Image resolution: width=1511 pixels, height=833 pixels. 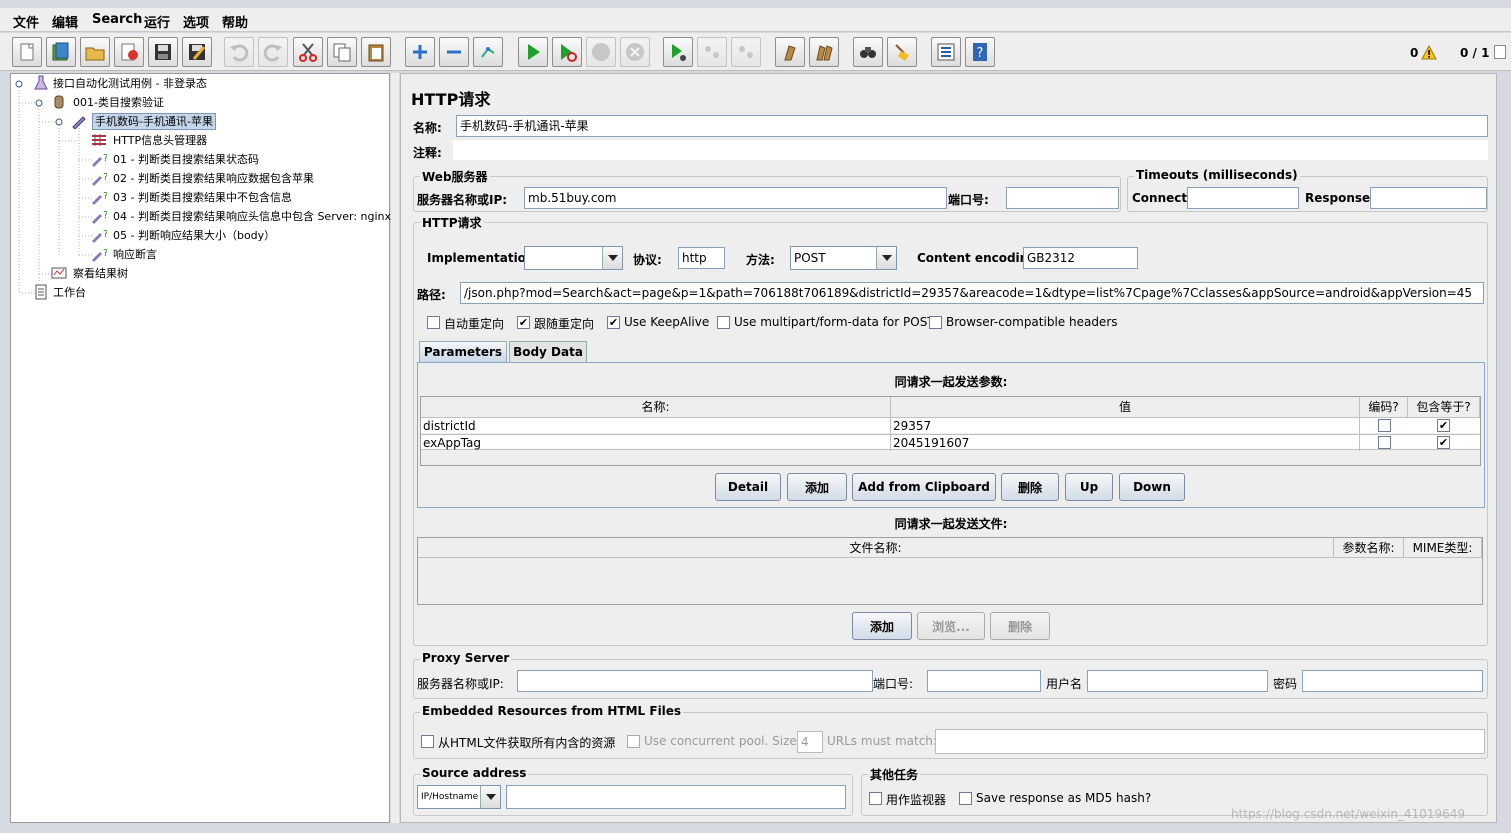 What do you see at coordinates (980, 52) in the screenshot?
I see `help-icon: ?` at bounding box center [980, 52].